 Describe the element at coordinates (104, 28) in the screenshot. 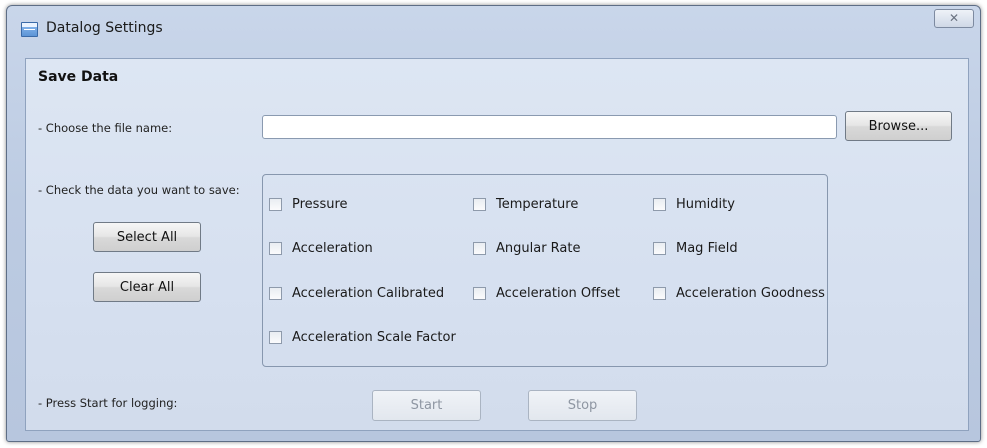

I see `window-title: Datalog Settings` at that location.